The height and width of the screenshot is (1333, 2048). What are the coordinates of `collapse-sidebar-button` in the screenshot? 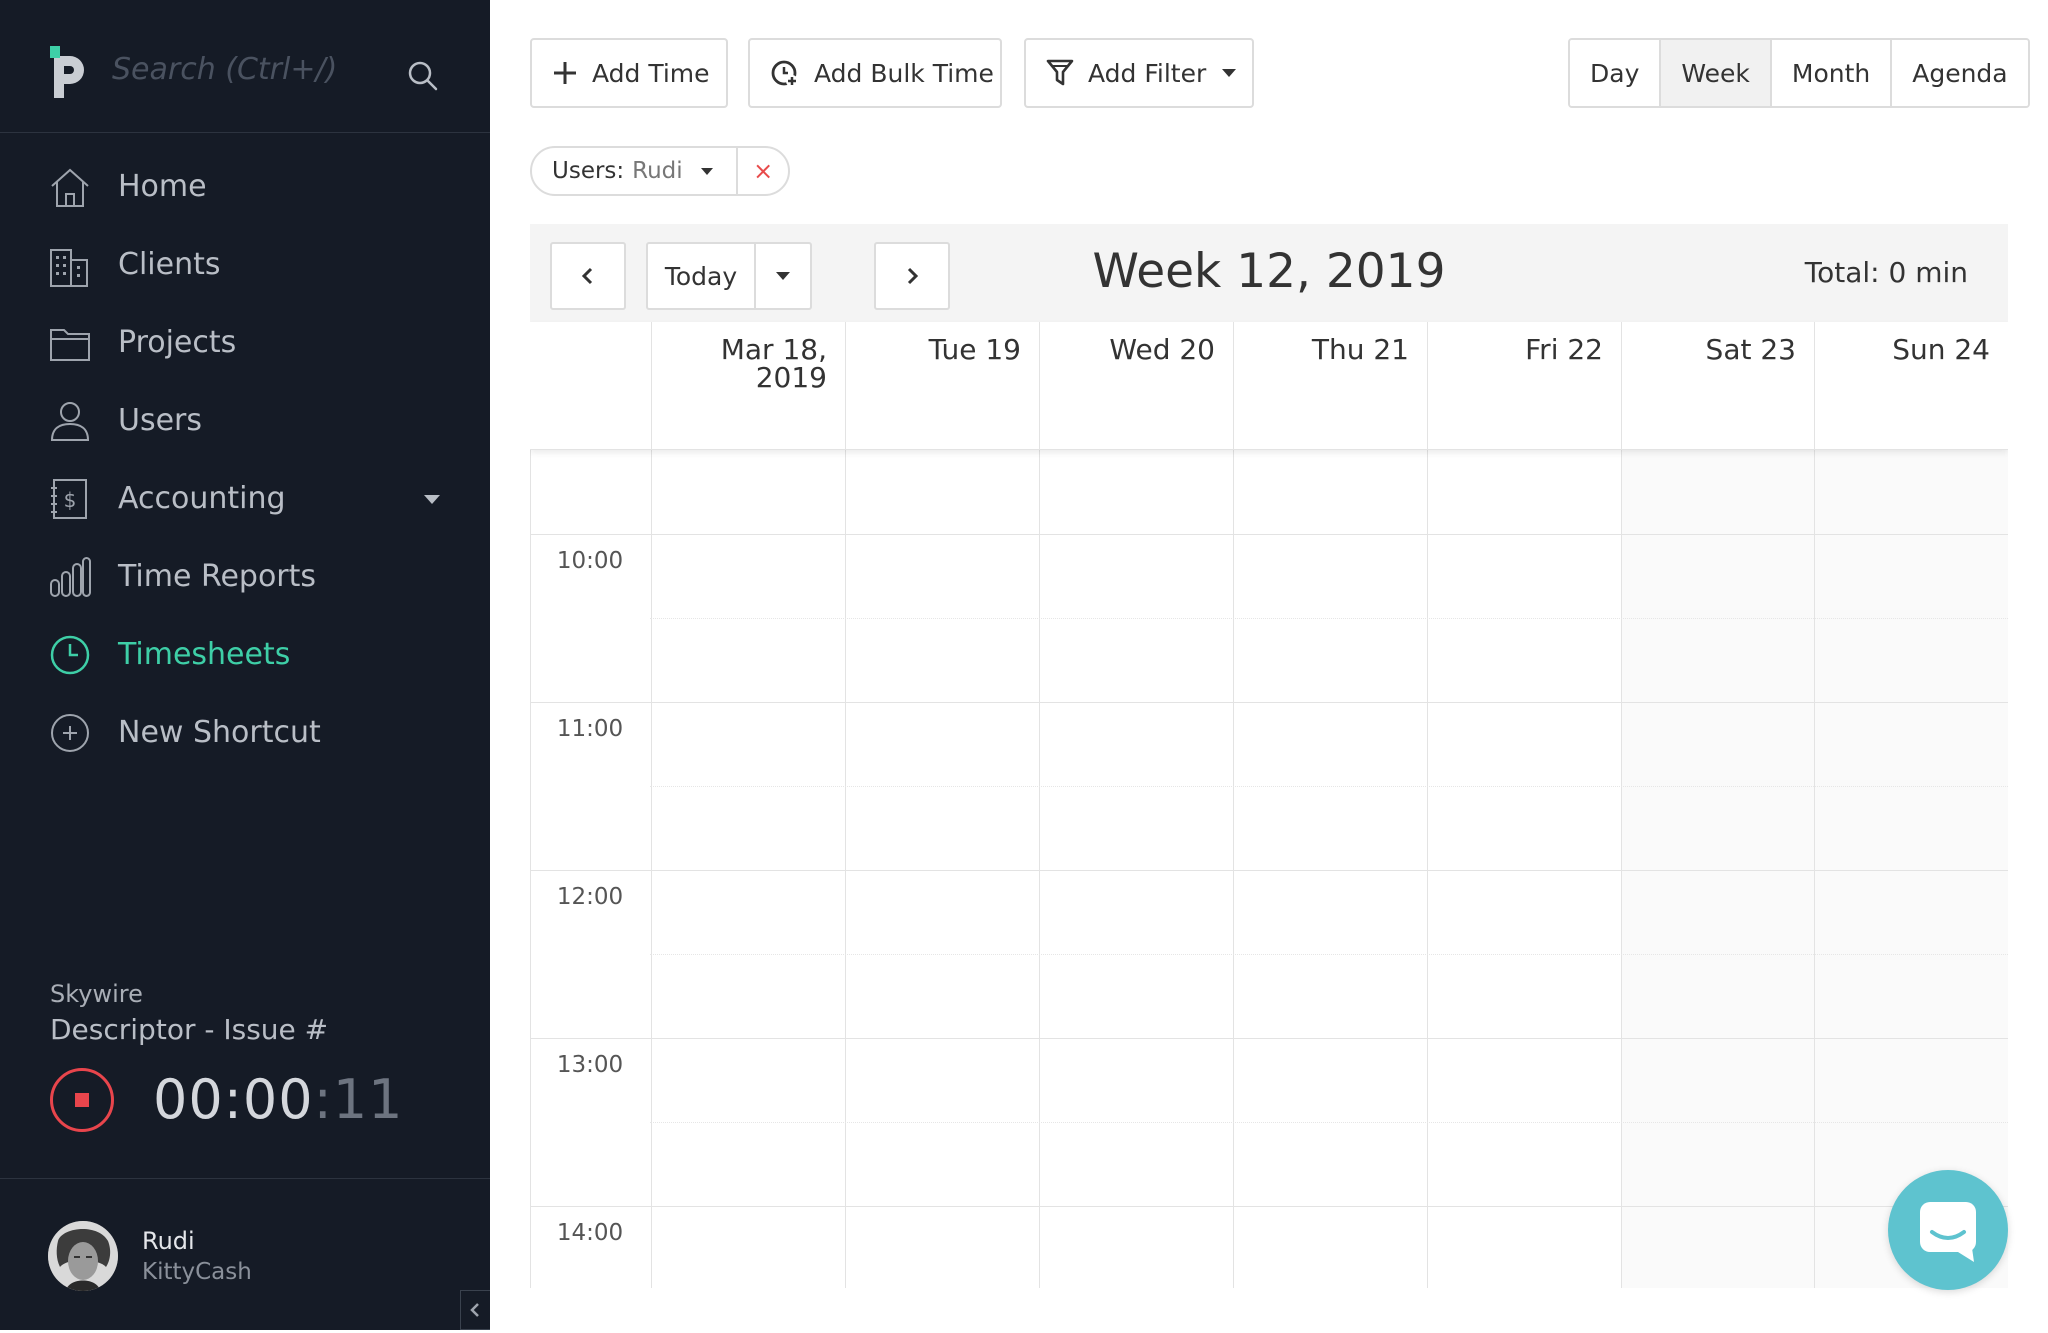 It's located at (475, 1310).